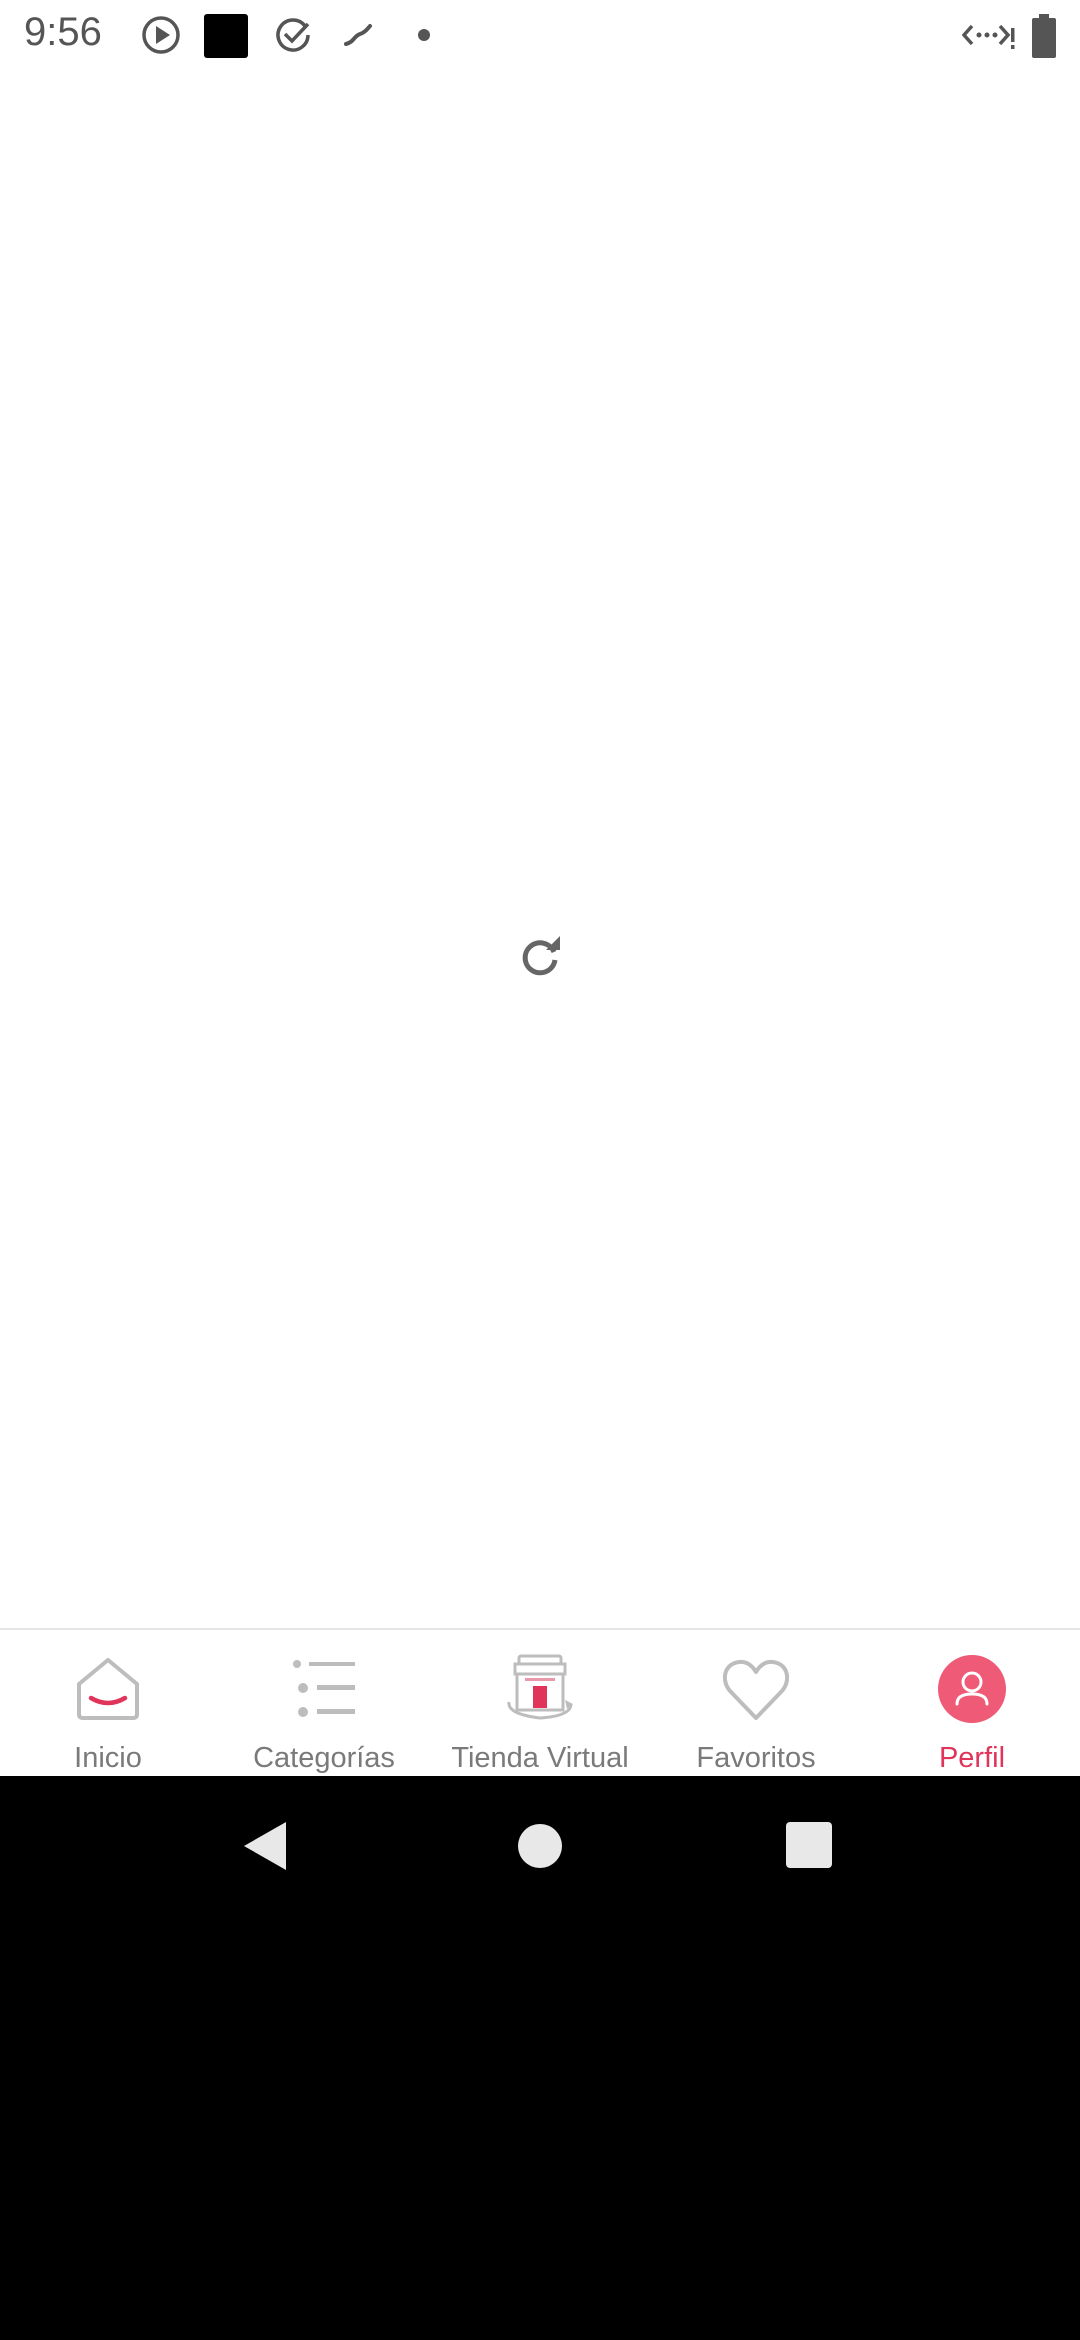  What do you see at coordinates (161, 35) in the screenshot?
I see `play-circle-icon` at bounding box center [161, 35].